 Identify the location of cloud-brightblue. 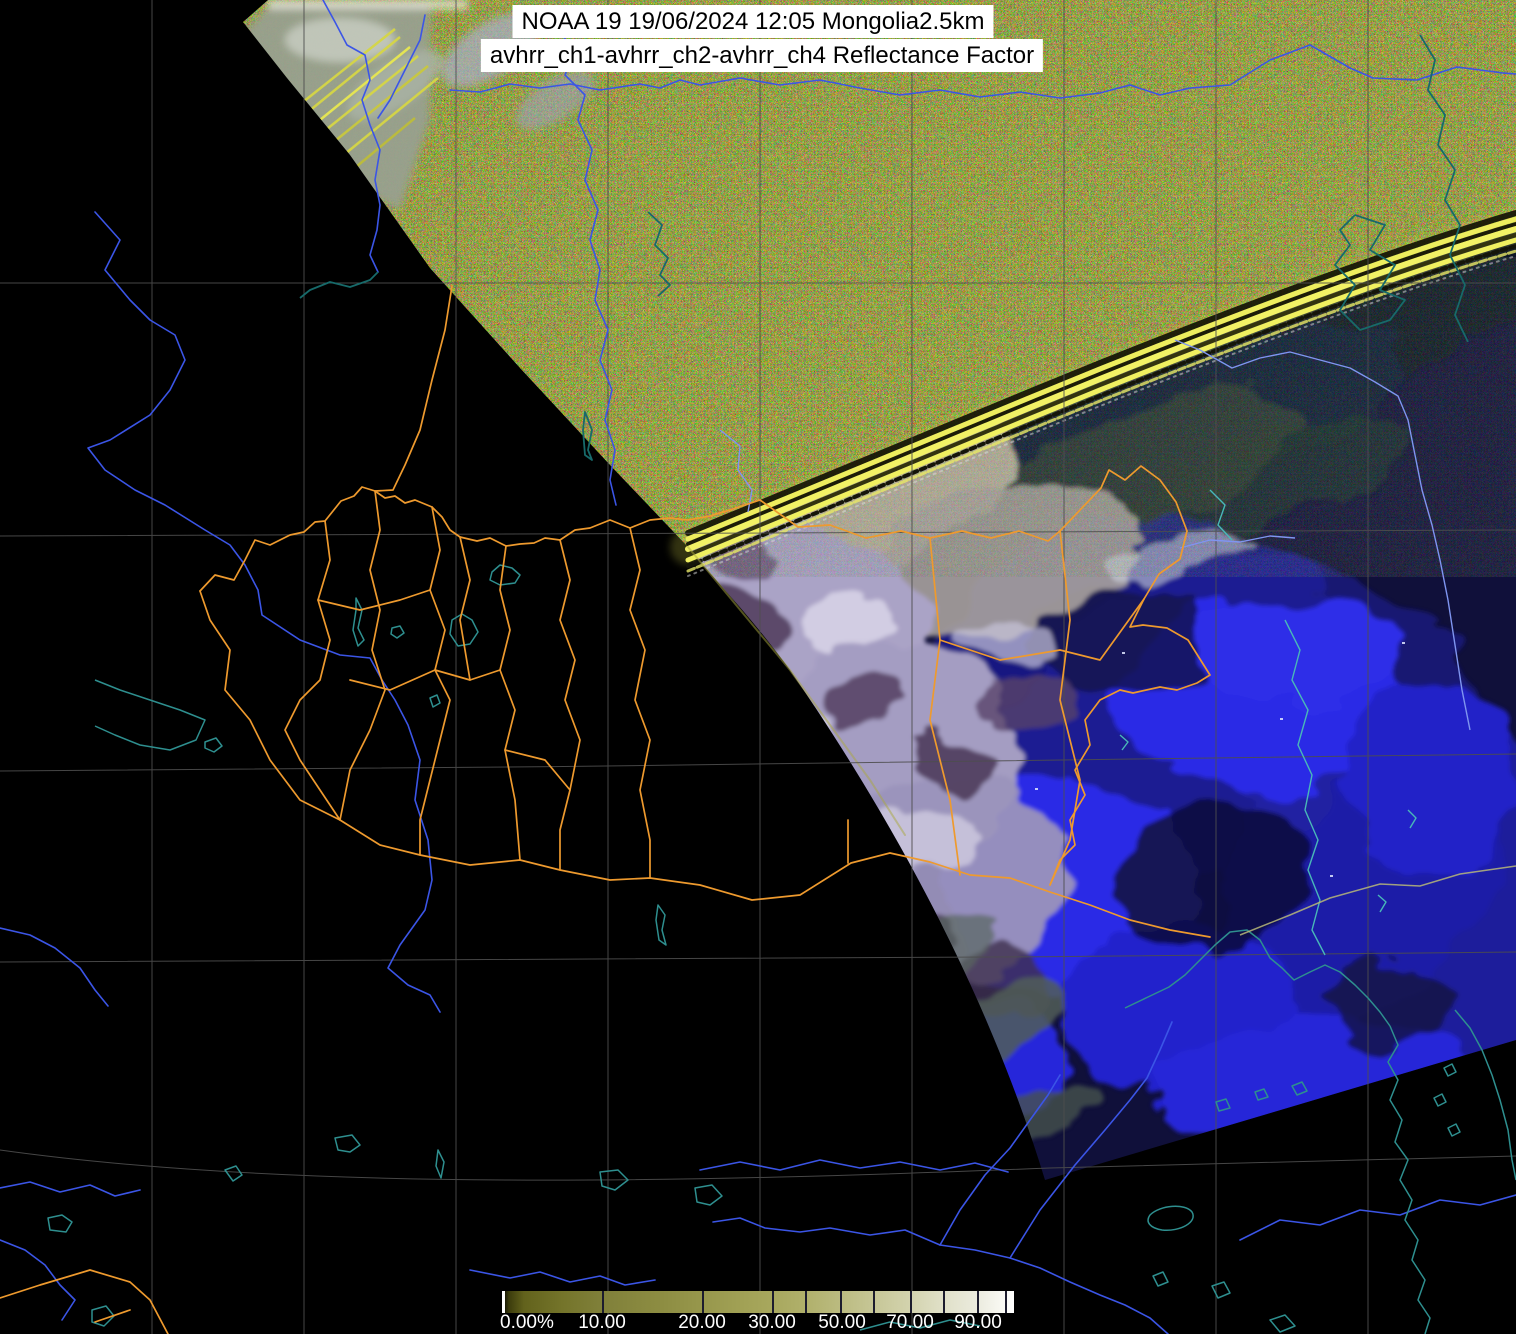
(1430, 780).